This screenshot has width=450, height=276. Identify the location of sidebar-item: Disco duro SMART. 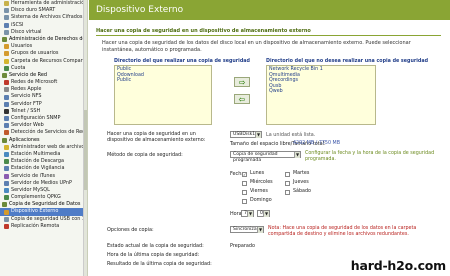
(43, 10).